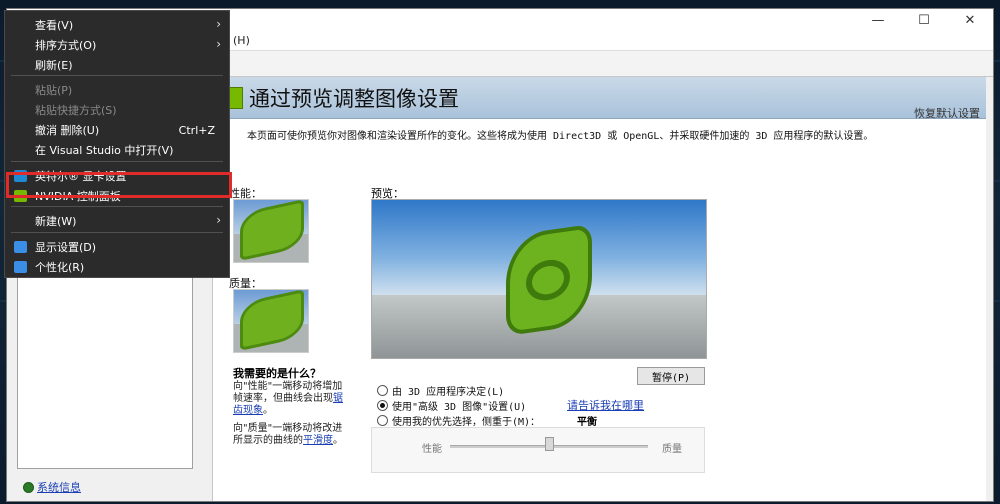 This screenshot has width=1000, height=504. Describe the element at coordinates (60, 267) in the screenshot. I see `menu-item-label: 个性化(R)` at that location.